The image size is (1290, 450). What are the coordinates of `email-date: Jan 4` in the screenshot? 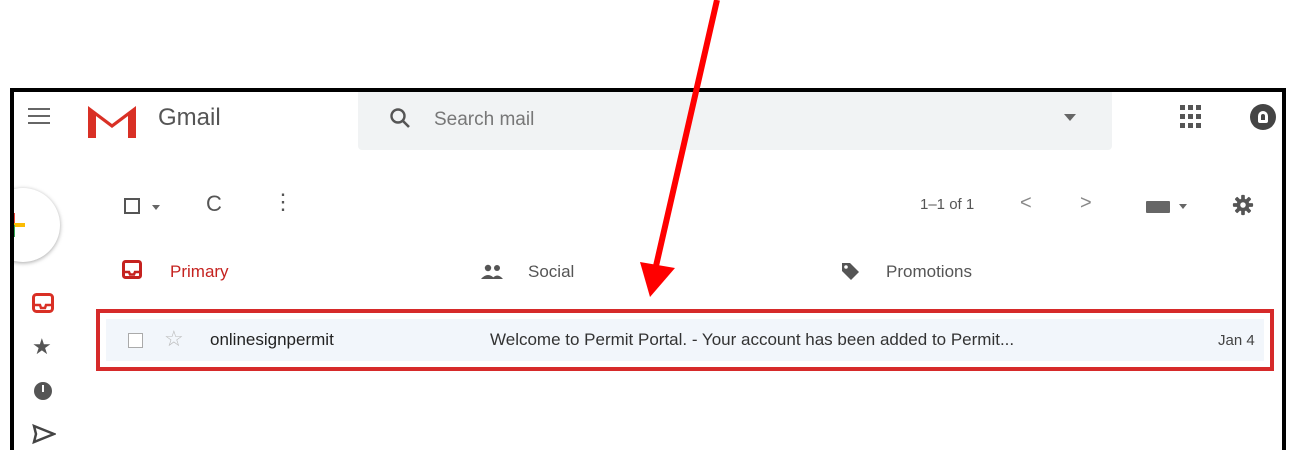 It's located at (1236, 340).